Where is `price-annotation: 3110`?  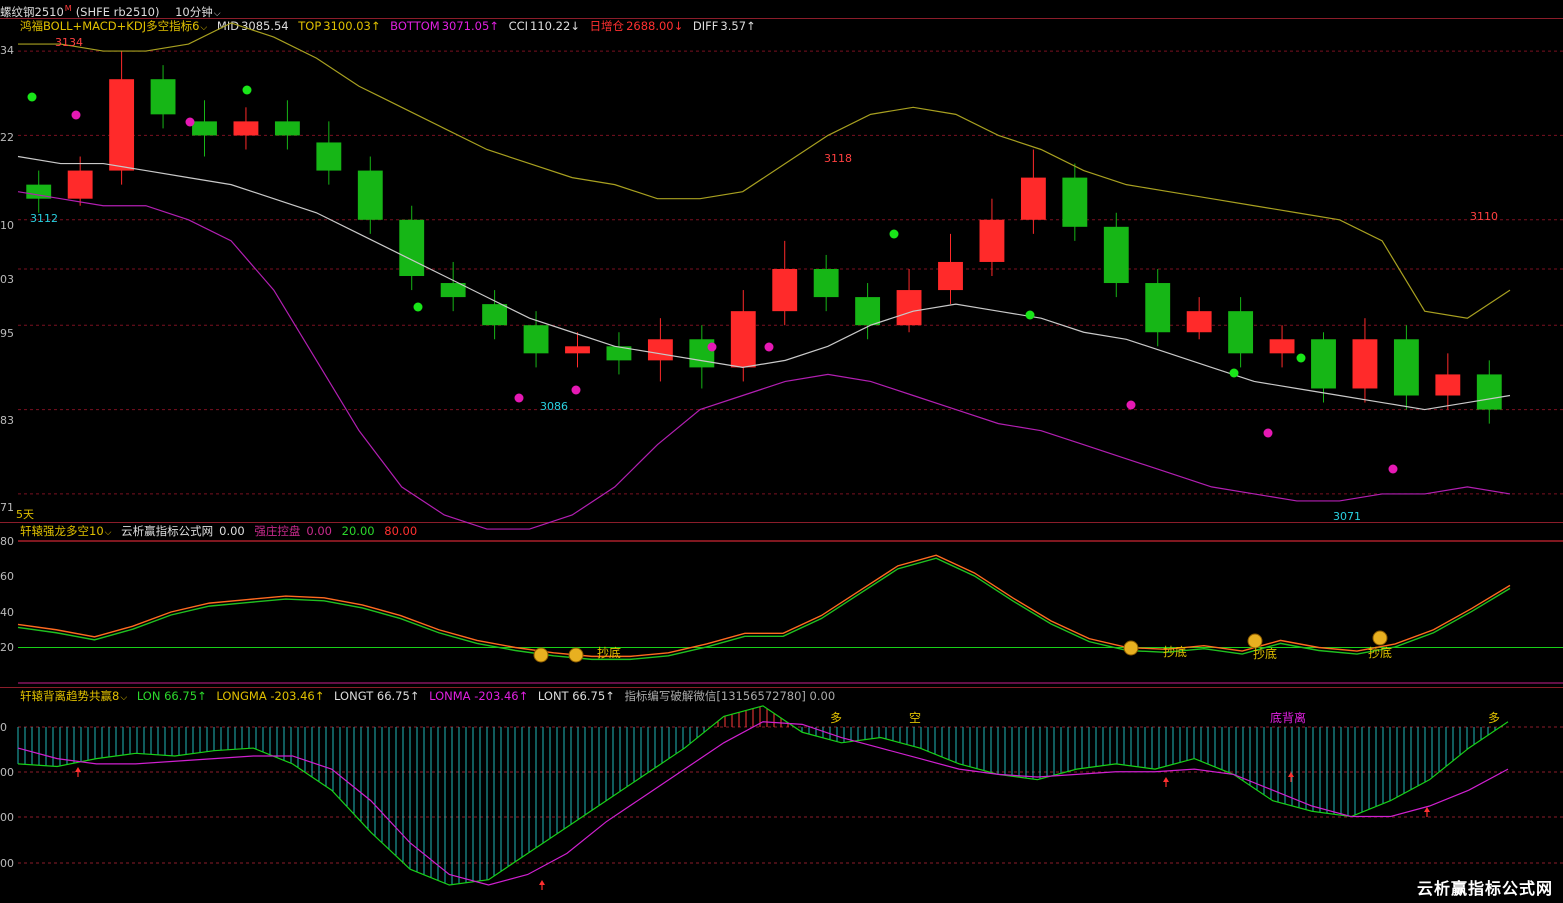
price-annotation: 3110 is located at coordinates (1484, 216).